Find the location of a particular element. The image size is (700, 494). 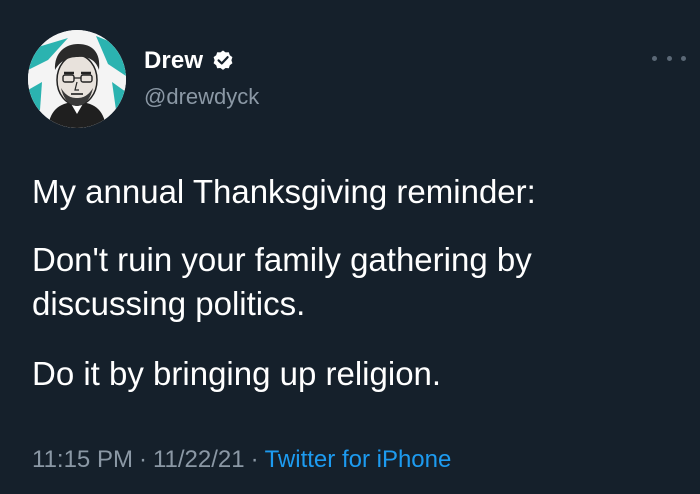

more-options-icon is located at coordinates (669, 58).